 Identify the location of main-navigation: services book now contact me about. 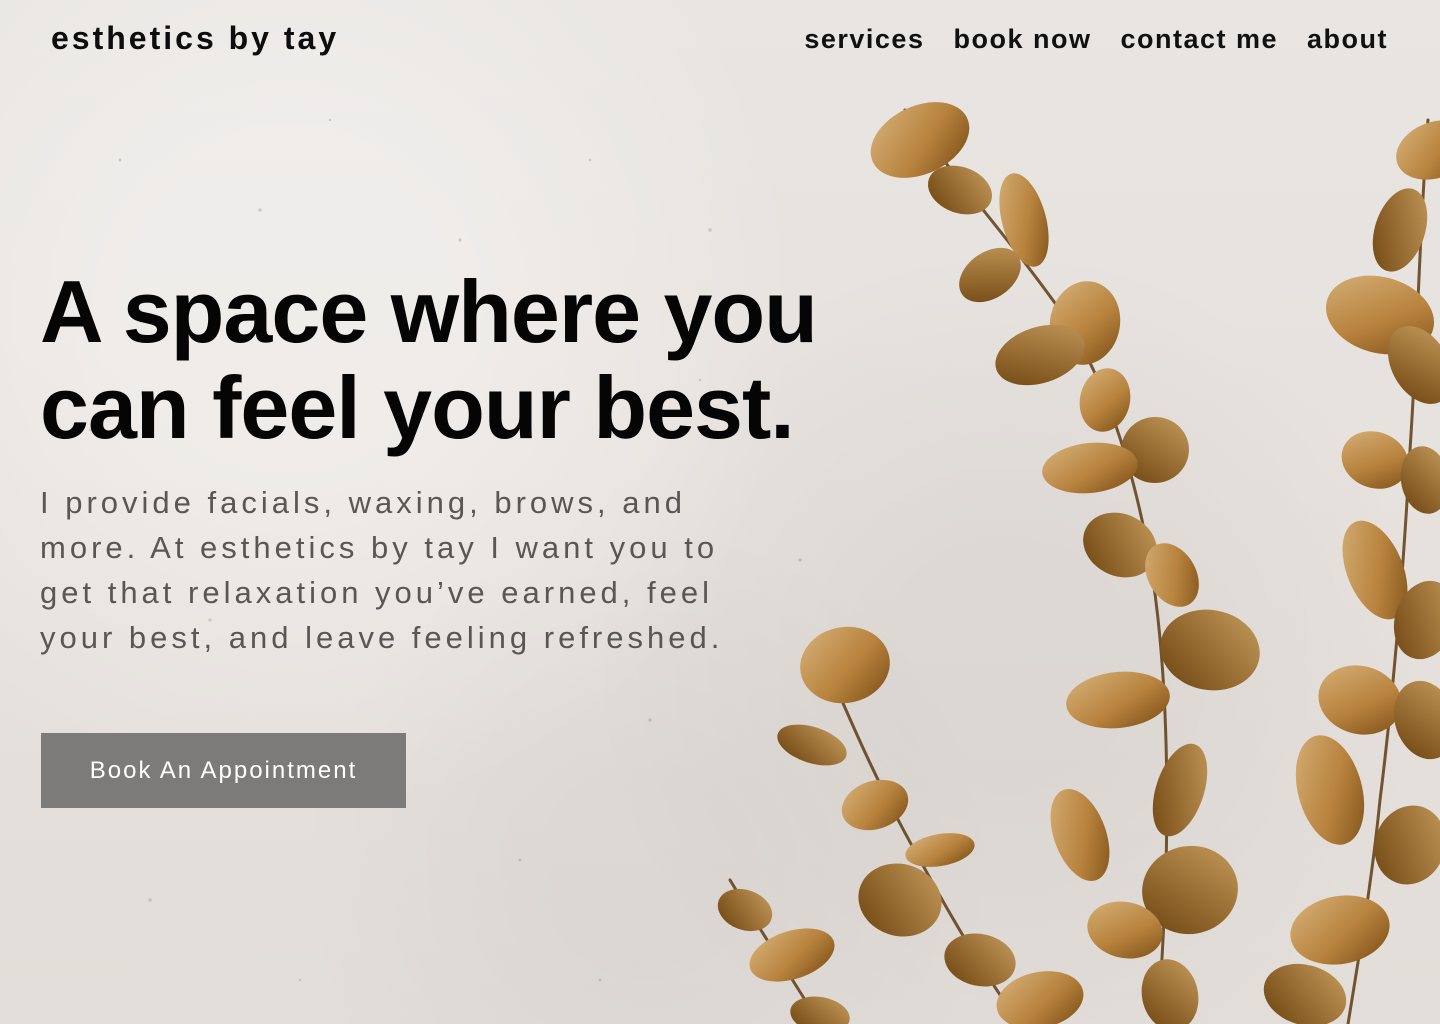
(1096, 39).